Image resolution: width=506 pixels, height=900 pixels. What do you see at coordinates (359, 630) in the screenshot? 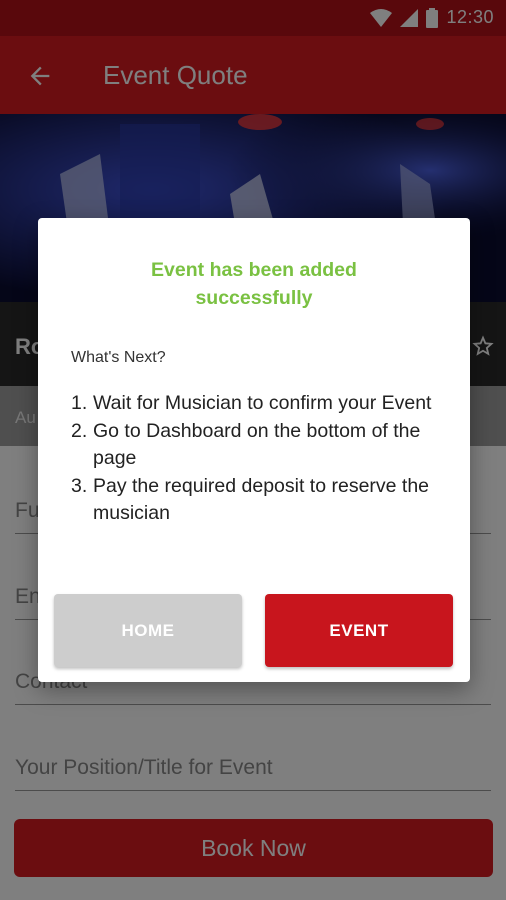
I see `event-button: EVENT` at bounding box center [359, 630].